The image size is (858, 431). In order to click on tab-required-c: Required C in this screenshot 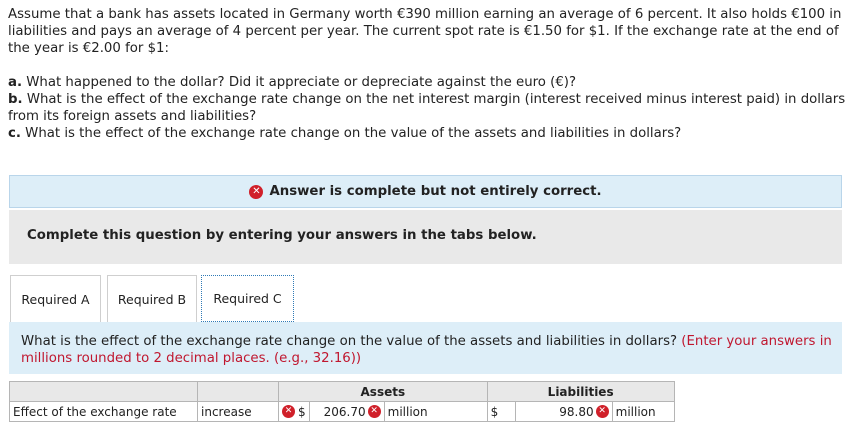, I will do `click(247, 298)`.